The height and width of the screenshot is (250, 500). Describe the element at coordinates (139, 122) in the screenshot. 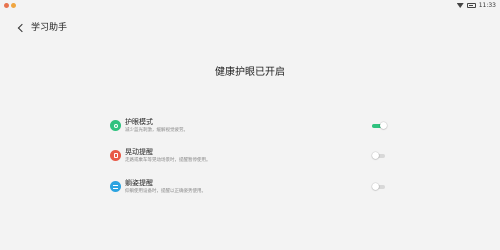

I see `setting-label: 护眼模式` at that location.